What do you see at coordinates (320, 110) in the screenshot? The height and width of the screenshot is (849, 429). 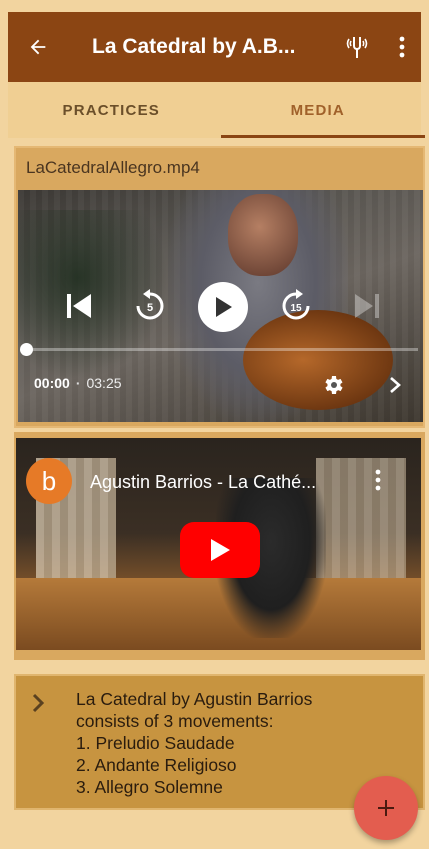 I see `tab-media: MEDIA` at bounding box center [320, 110].